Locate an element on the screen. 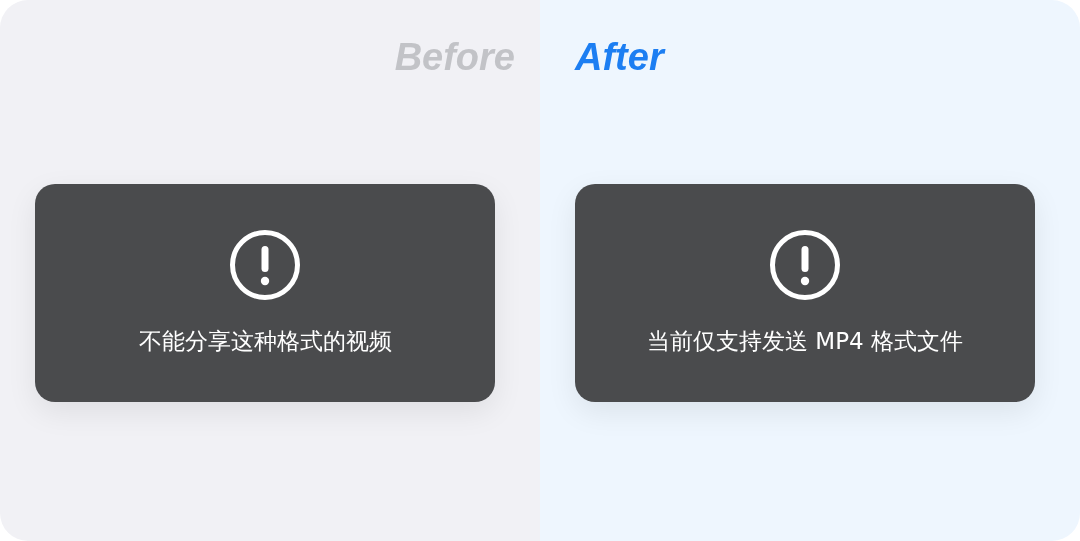  panel-heading: After is located at coordinates (619, 57).